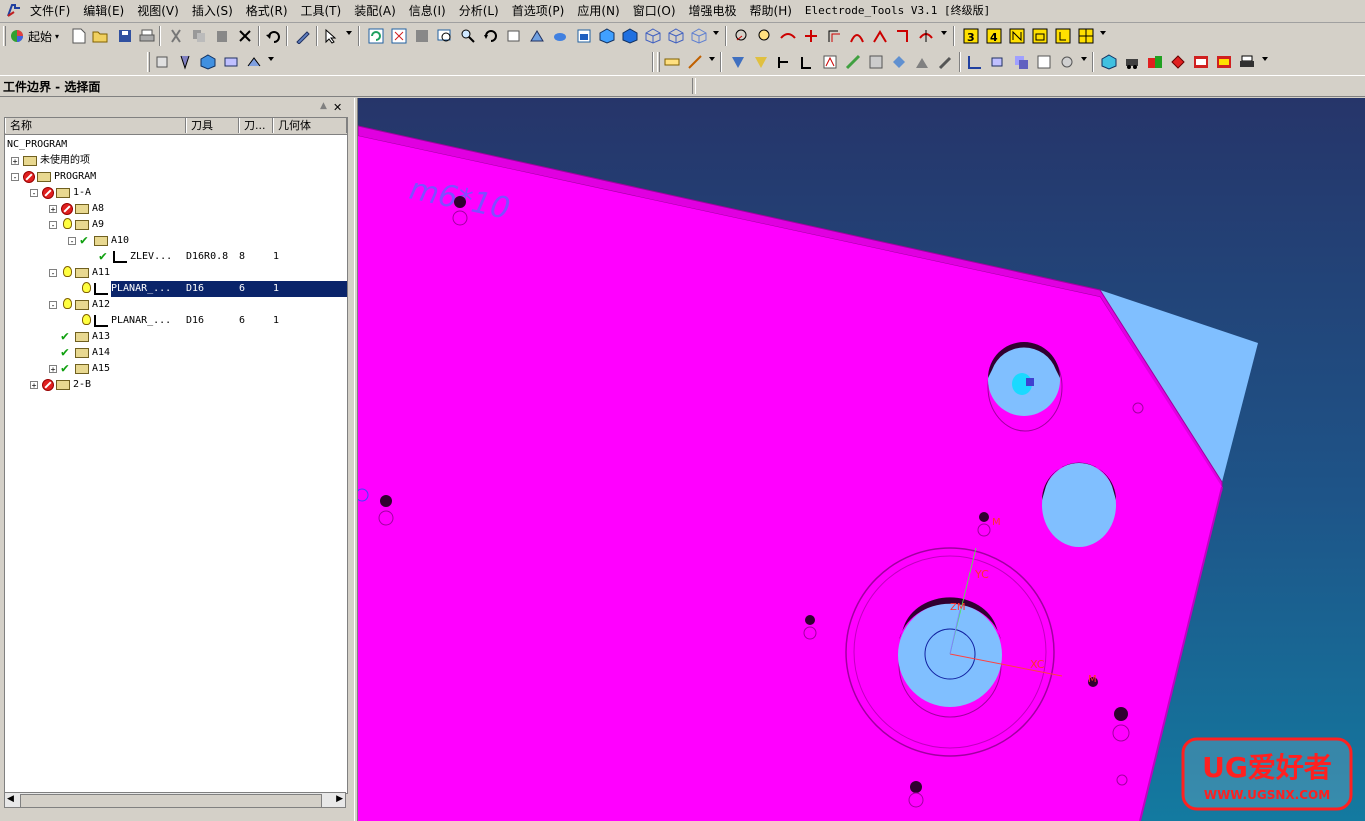 Image resolution: width=1365 pixels, height=821 pixels. I want to click on toolbar-grip, so click(4, 36).